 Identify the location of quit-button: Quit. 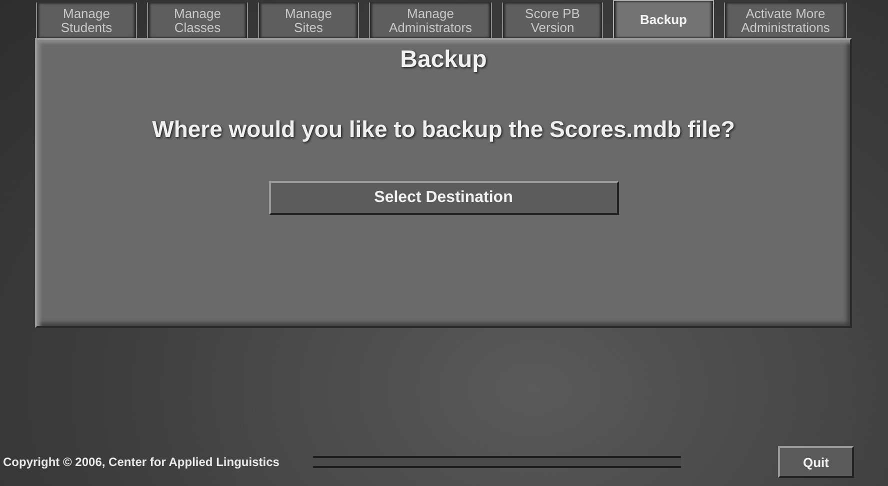
(816, 462).